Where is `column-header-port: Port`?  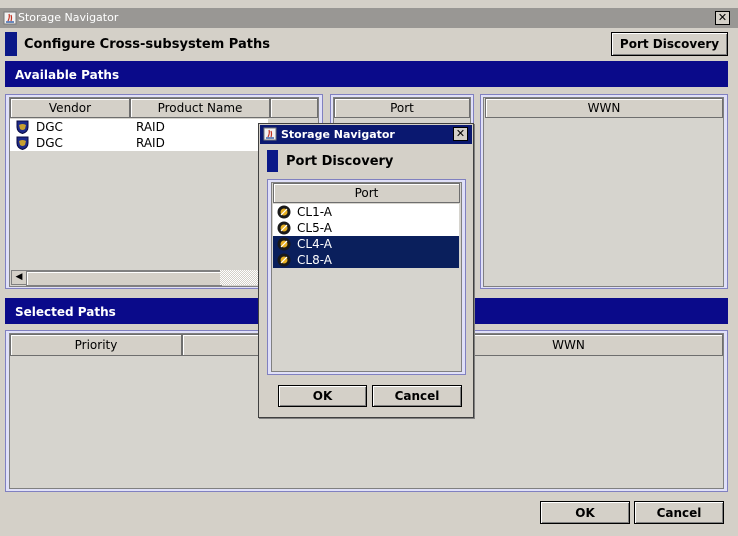
column-header-port: Port is located at coordinates (402, 108).